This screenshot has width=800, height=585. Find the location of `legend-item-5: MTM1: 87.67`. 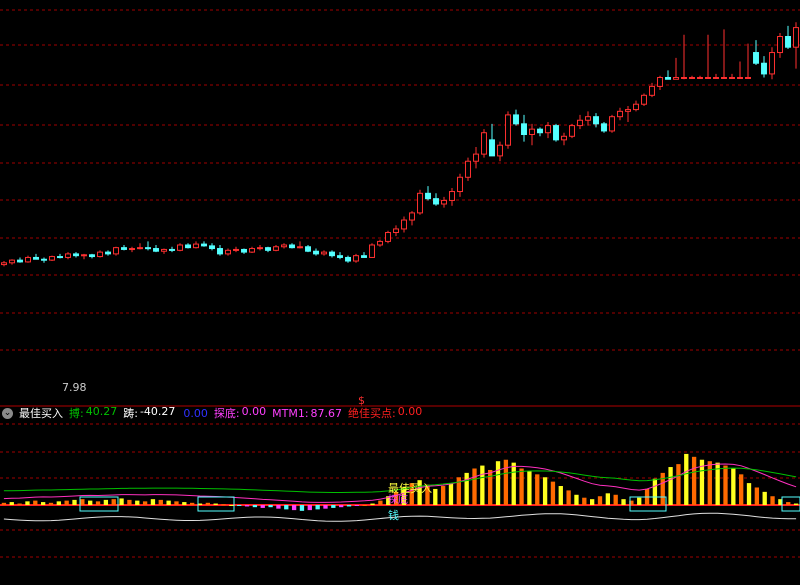

legend-item-5: MTM1: 87.67 is located at coordinates (307, 413).